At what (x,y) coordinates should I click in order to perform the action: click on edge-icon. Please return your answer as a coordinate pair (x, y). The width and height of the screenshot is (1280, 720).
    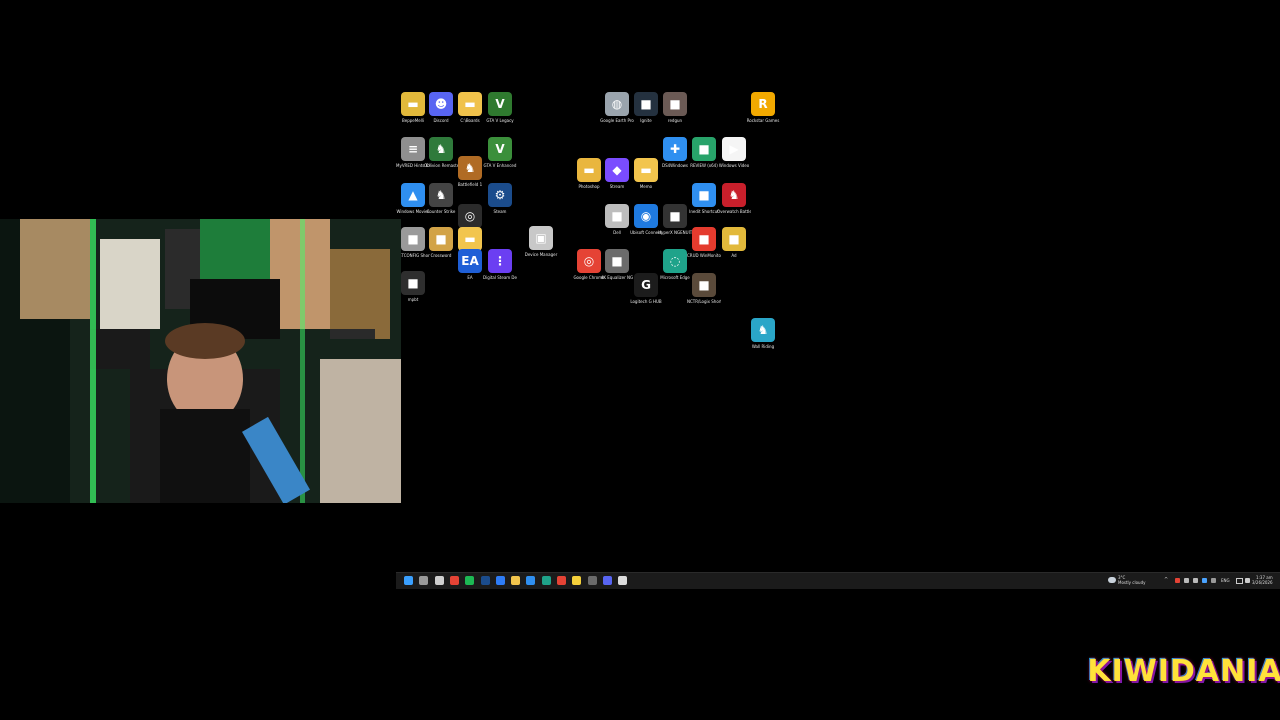
    Looking at the image, I should click on (546, 580).